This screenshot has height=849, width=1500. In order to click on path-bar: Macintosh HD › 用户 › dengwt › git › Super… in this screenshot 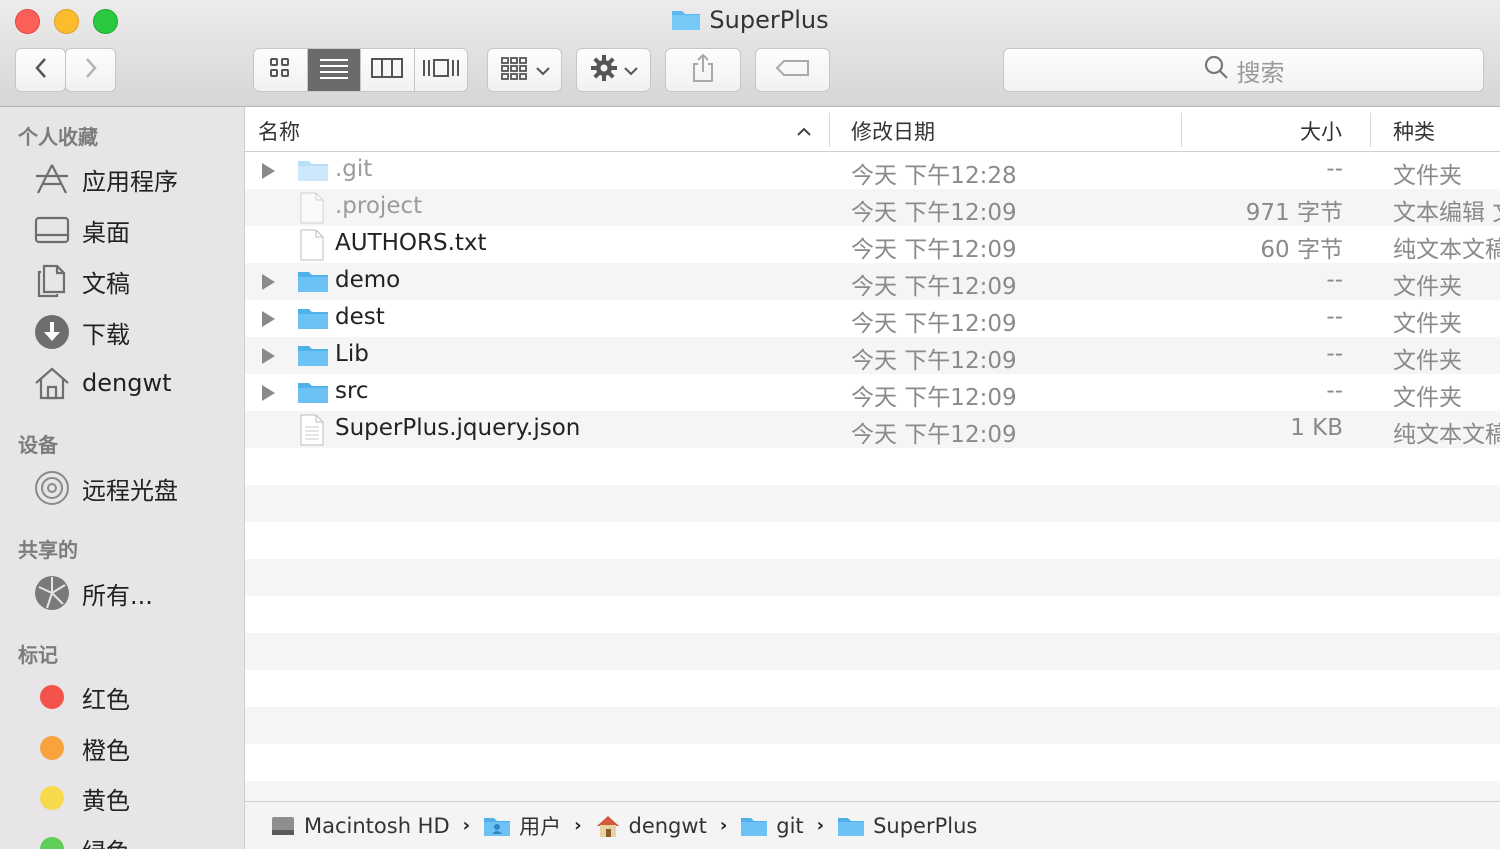, I will do `click(872, 825)`.